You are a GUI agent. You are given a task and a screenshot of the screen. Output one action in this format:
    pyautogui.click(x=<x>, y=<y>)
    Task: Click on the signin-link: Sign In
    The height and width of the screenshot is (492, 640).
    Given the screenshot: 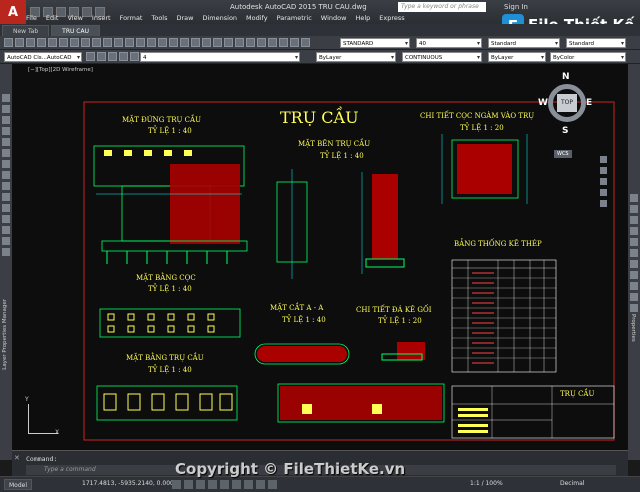 What is the action you would take?
    pyautogui.click(x=516, y=7)
    